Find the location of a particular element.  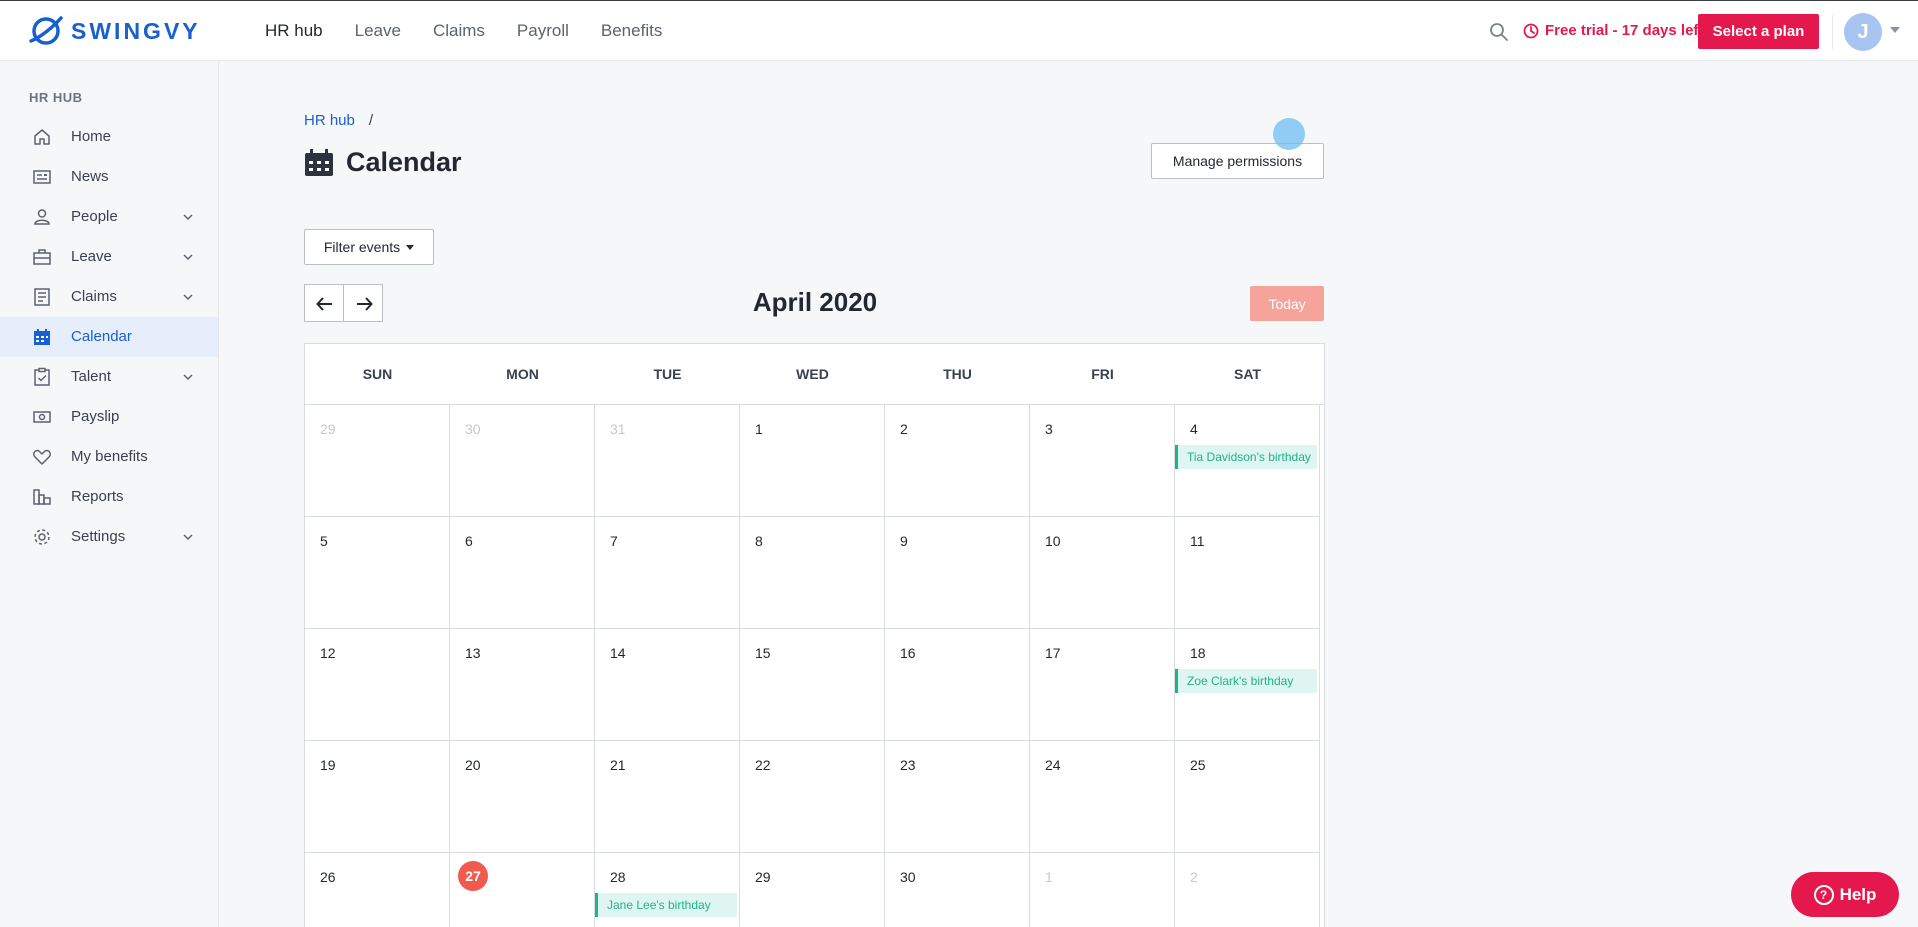

gear-icon is located at coordinates (42, 537).